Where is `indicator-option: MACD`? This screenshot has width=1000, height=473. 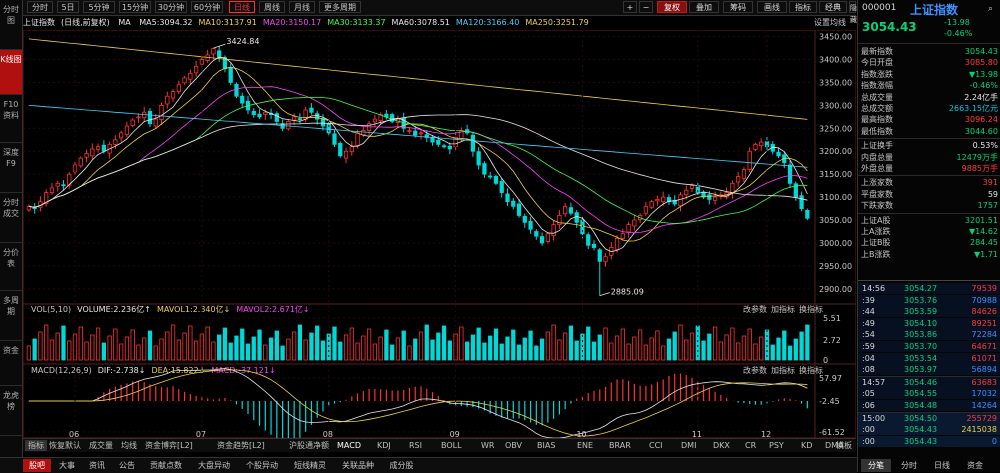
indicator-option: MACD is located at coordinates (349, 445).